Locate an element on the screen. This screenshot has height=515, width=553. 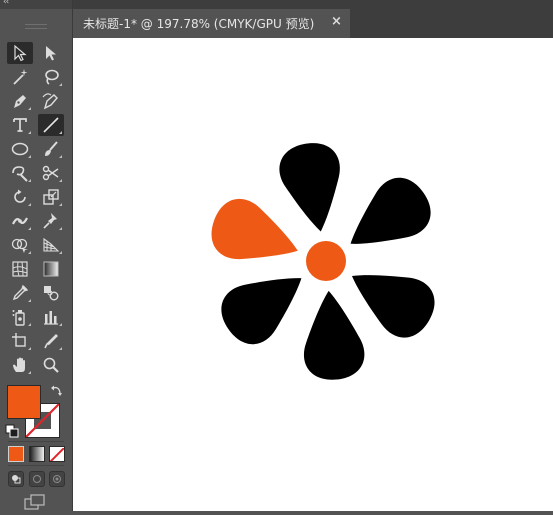
draw-normal-button is located at coordinates (16, 479).